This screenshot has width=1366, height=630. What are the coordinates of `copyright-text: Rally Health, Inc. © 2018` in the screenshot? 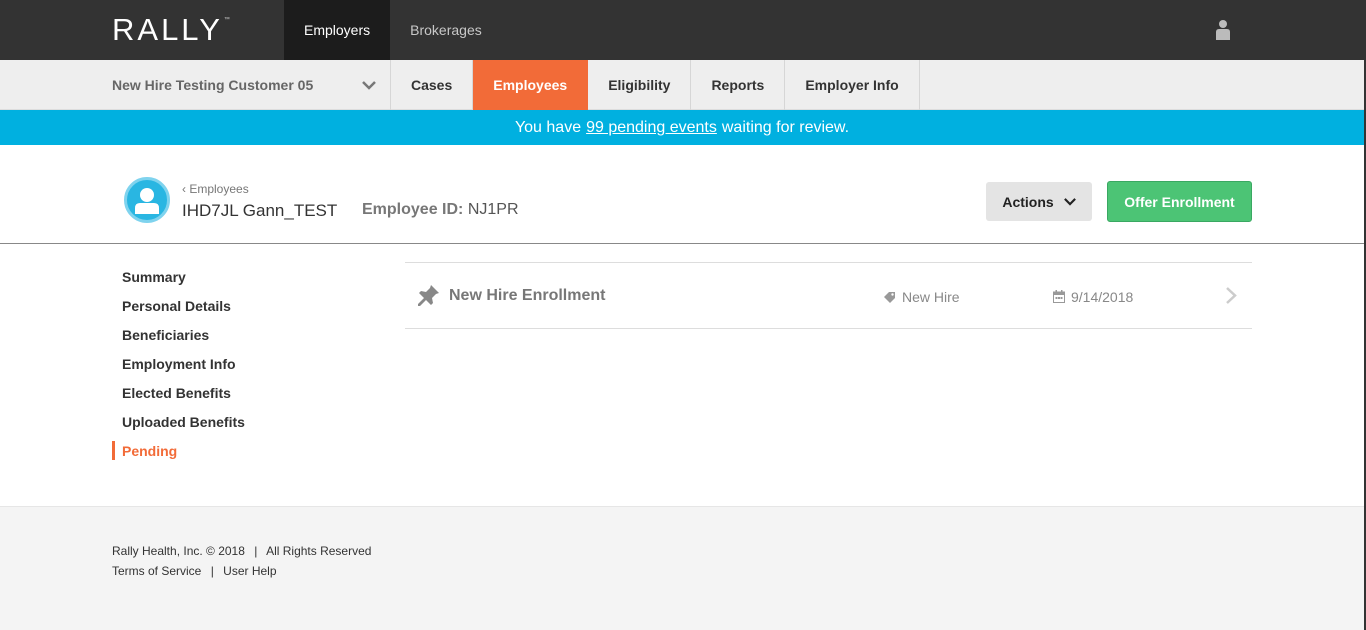 It's located at (178, 551).